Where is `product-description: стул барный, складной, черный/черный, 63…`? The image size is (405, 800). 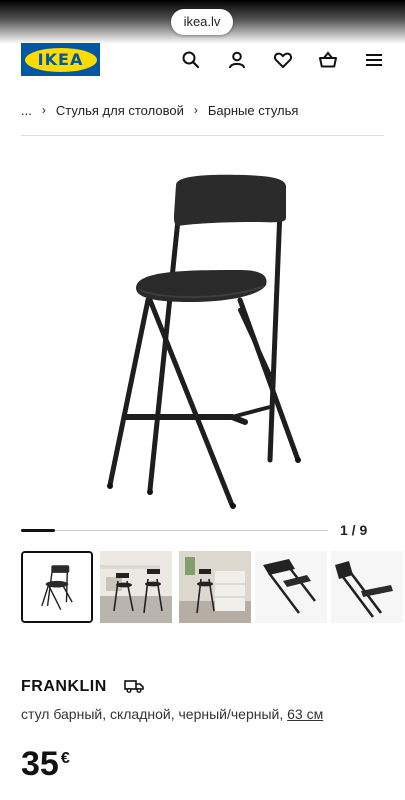 product-description: стул барный, складной, черный/черный, 63… is located at coordinates (172, 714).